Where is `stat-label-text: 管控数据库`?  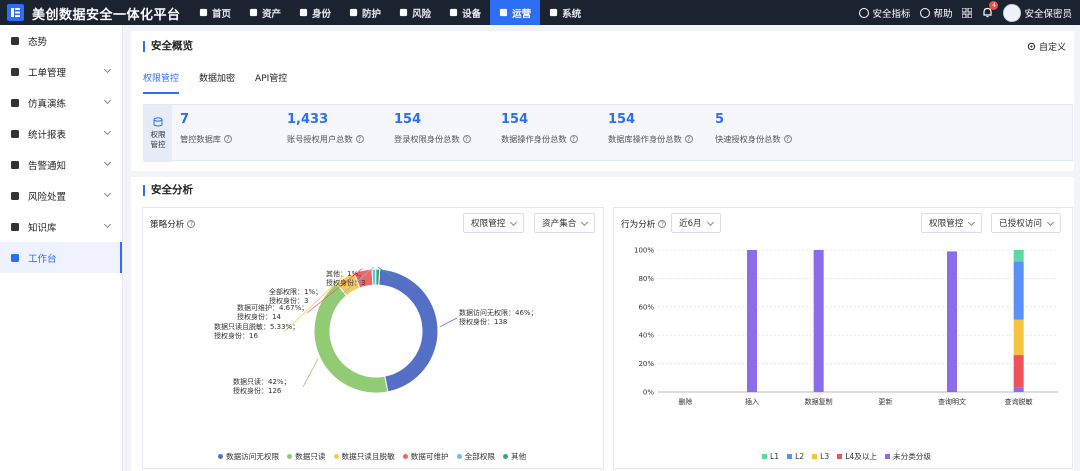
stat-label-text: 管控数据库 is located at coordinates (200, 139).